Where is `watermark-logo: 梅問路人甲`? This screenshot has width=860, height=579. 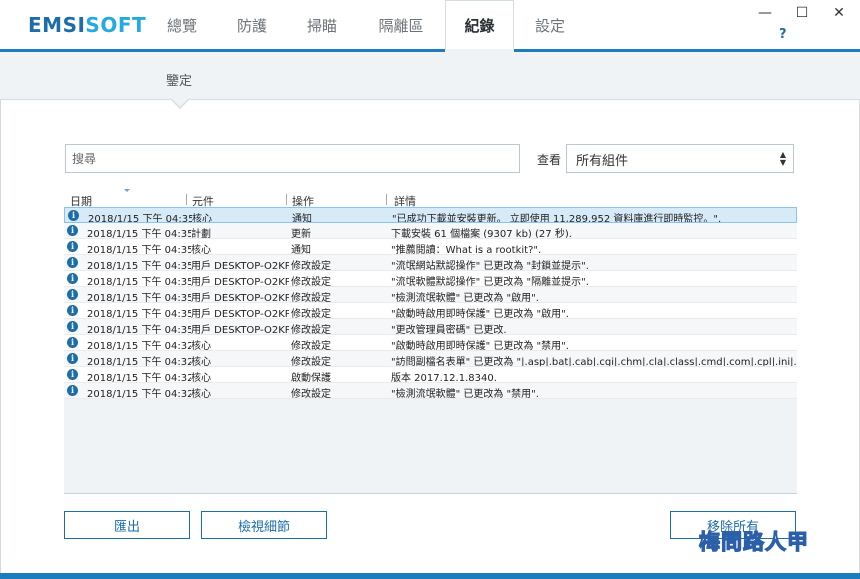
watermark-logo: 梅問路人甲 is located at coordinates (753, 541).